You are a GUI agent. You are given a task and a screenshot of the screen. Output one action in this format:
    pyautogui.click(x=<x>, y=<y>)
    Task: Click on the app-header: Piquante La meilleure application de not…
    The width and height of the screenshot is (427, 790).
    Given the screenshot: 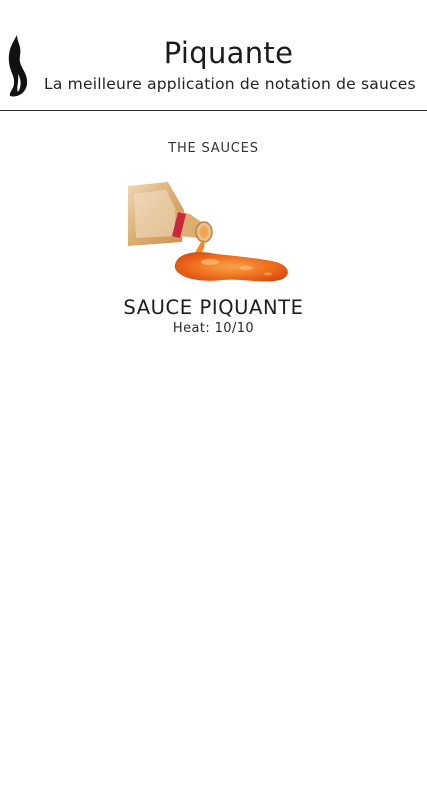 What is the action you would take?
    pyautogui.click(x=213, y=55)
    